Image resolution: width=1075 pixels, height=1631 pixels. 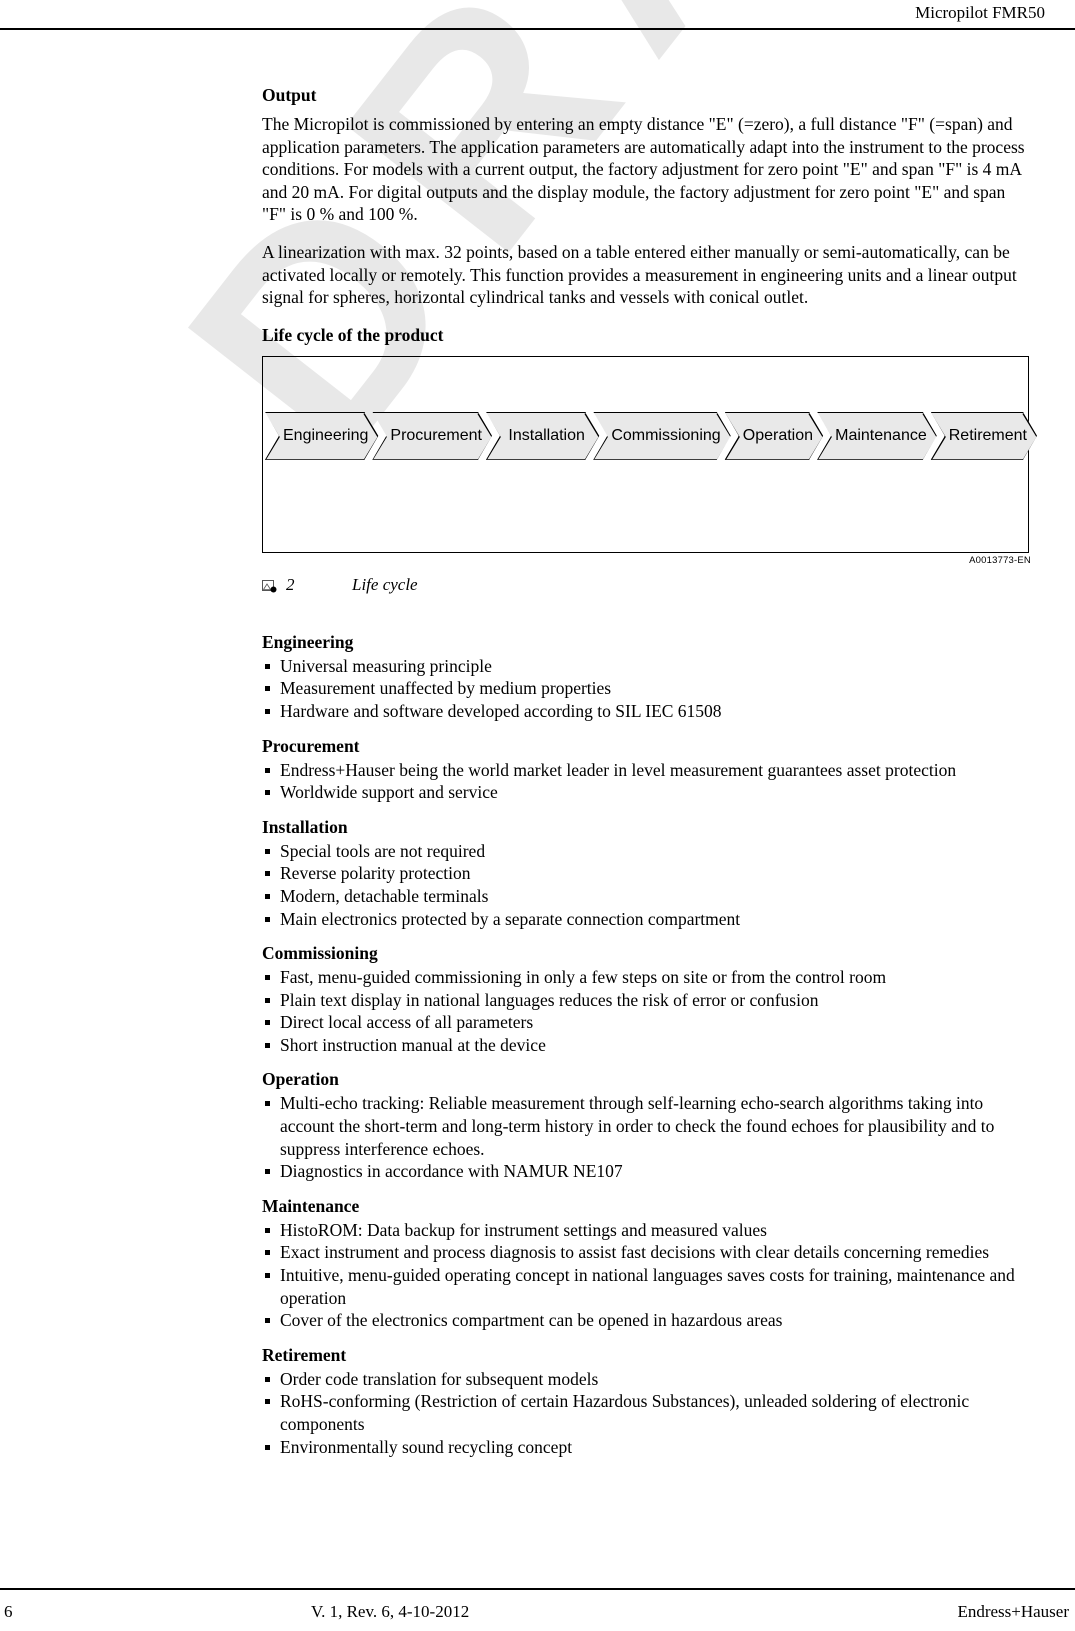 I want to click on list-item-text: Universal measuring principle, so click(x=386, y=665).